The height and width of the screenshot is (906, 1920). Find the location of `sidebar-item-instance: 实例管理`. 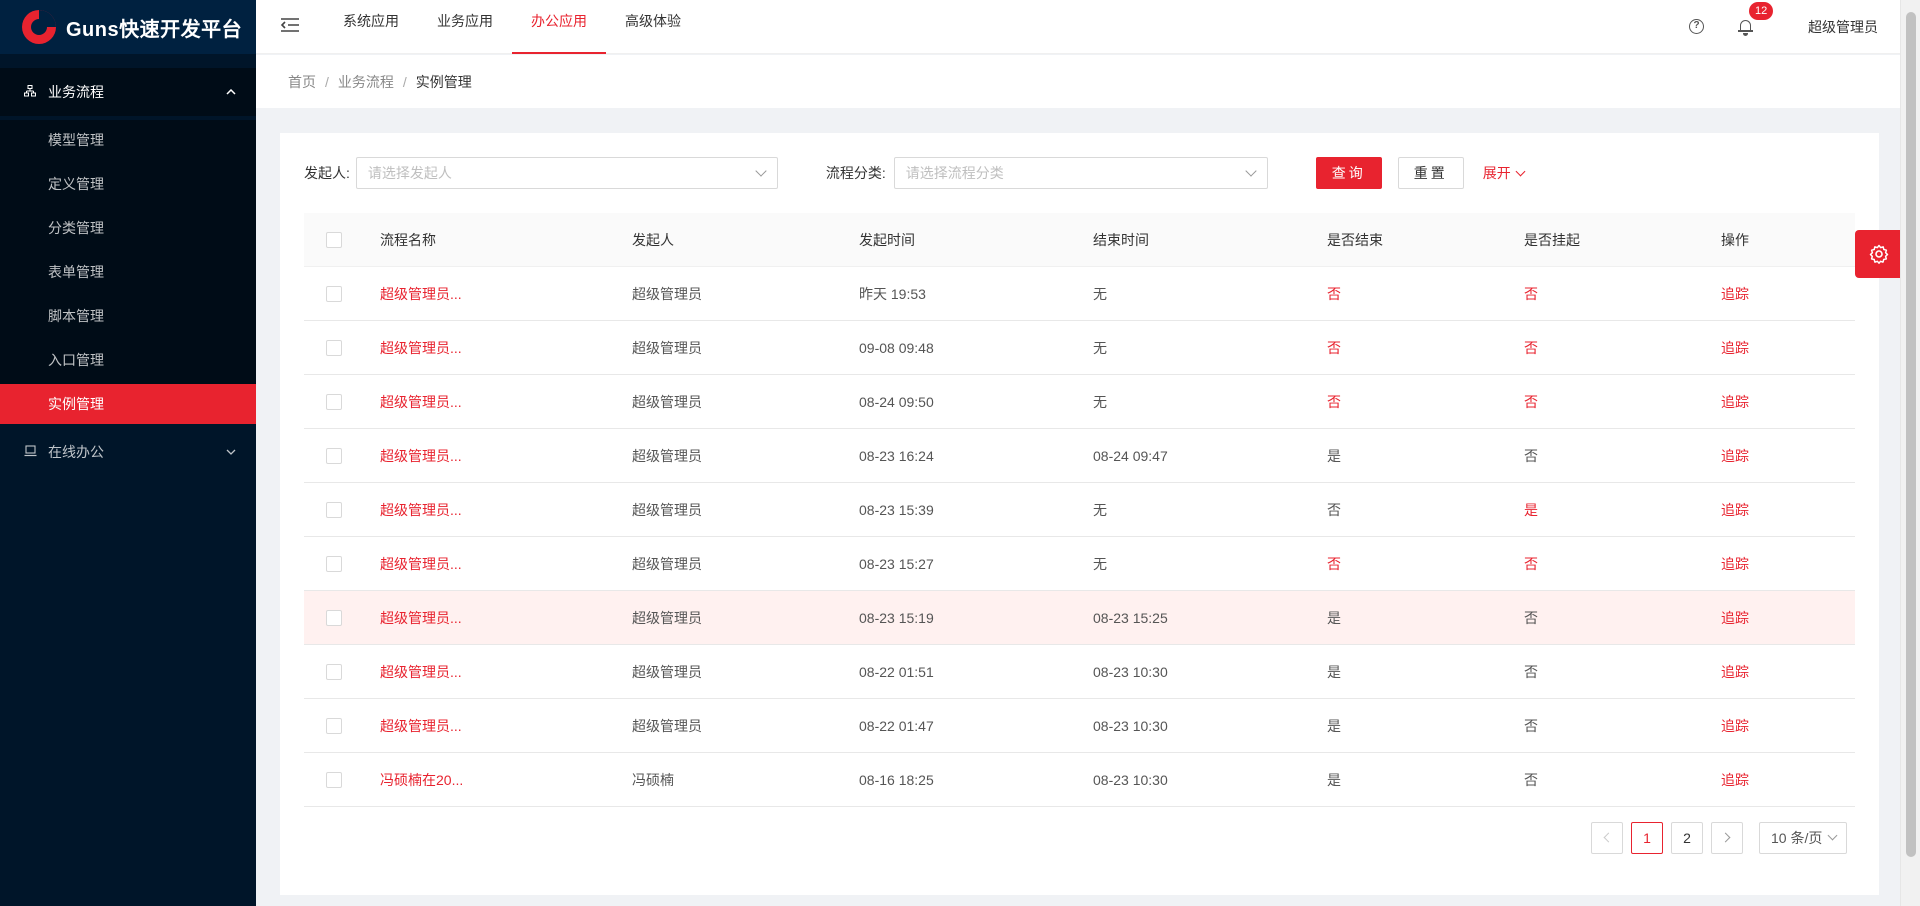

sidebar-item-instance: 实例管理 is located at coordinates (128, 404).